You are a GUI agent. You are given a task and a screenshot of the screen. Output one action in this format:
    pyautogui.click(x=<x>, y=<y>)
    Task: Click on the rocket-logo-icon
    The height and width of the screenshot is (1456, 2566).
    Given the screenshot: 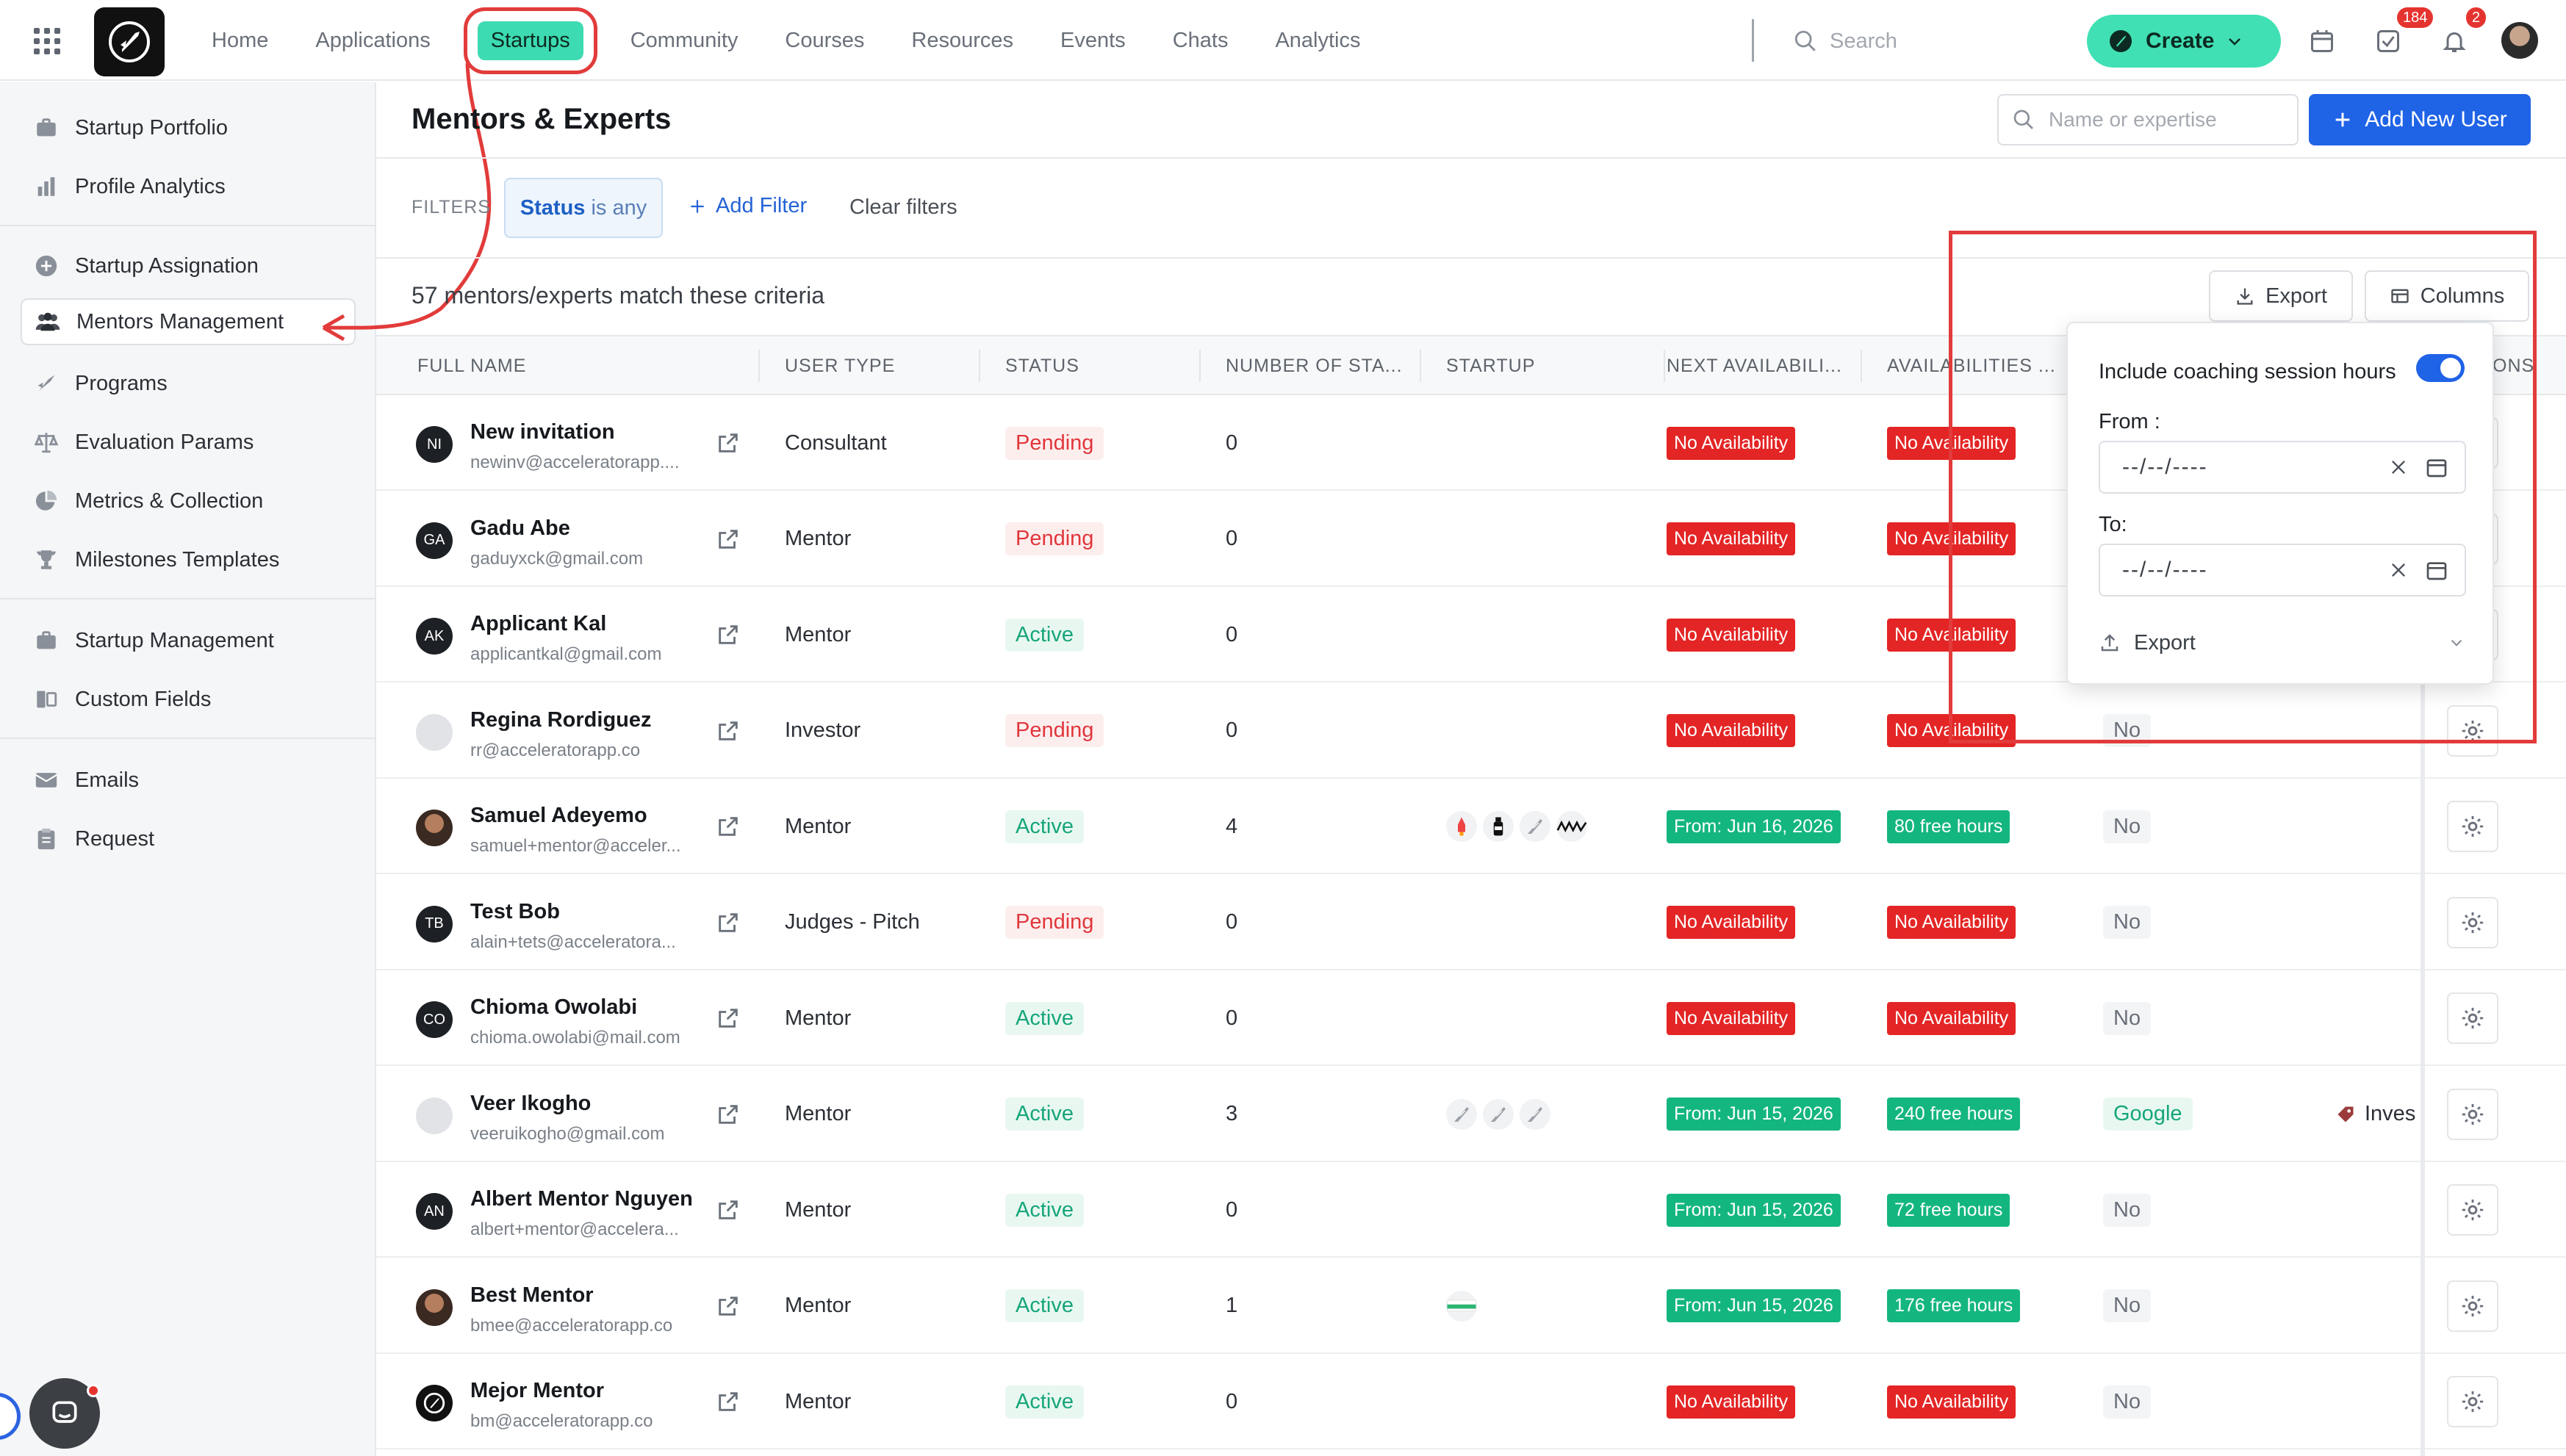 What is the action you would take?
    pyautogui.click(x=1462, y=827)
    